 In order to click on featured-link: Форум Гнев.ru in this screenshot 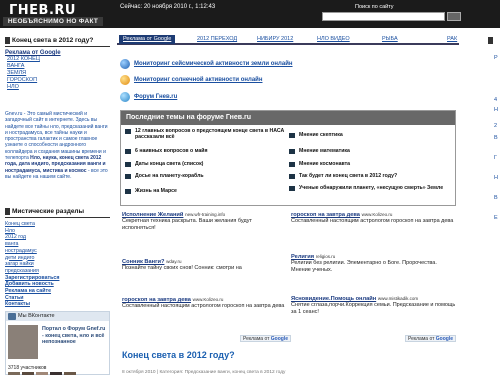, I will do `click(148, 97)`.